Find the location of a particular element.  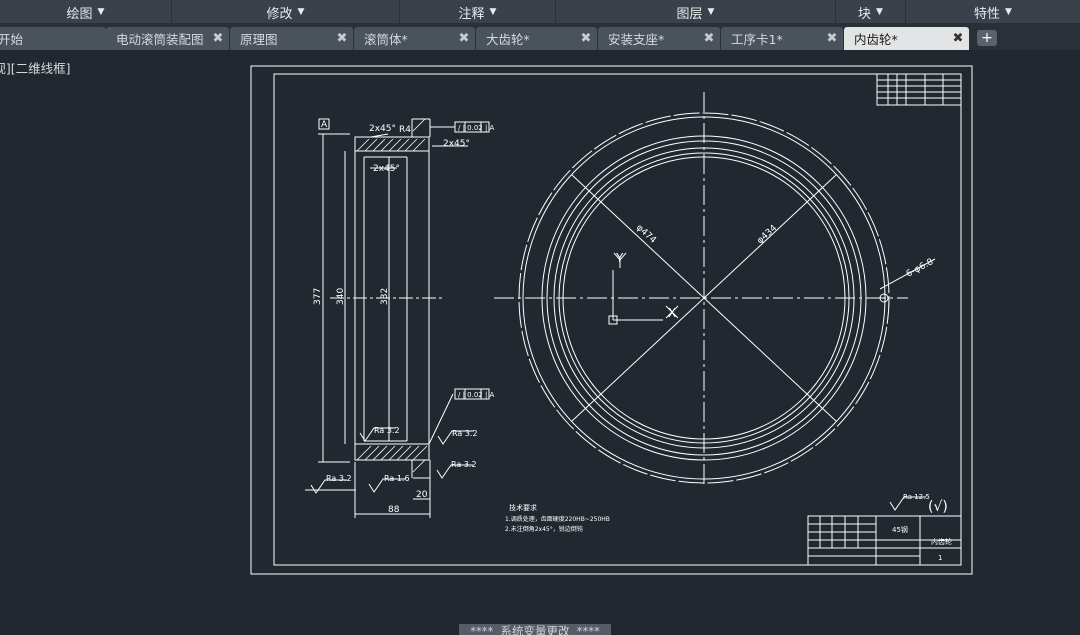

revision-table is located at coordinates (919, 89).